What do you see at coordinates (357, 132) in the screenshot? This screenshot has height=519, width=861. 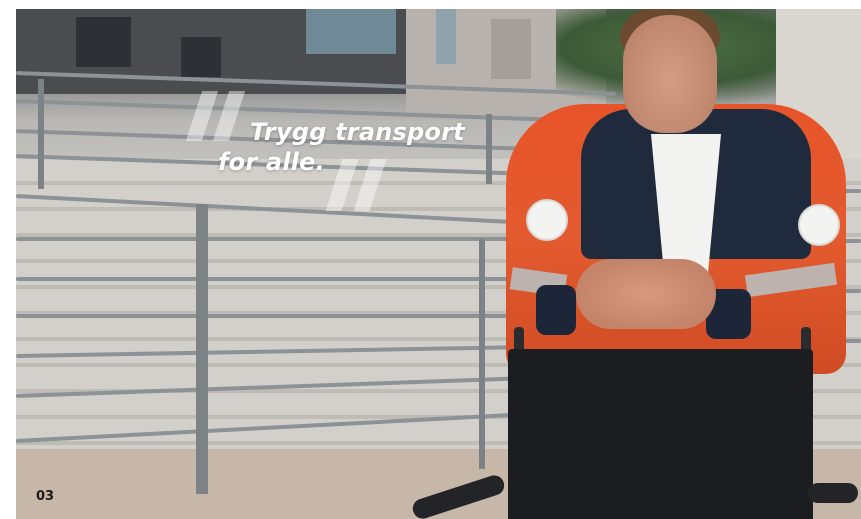 I see `headline-line-1: Trygg transport` at bounding box center [357, 132].